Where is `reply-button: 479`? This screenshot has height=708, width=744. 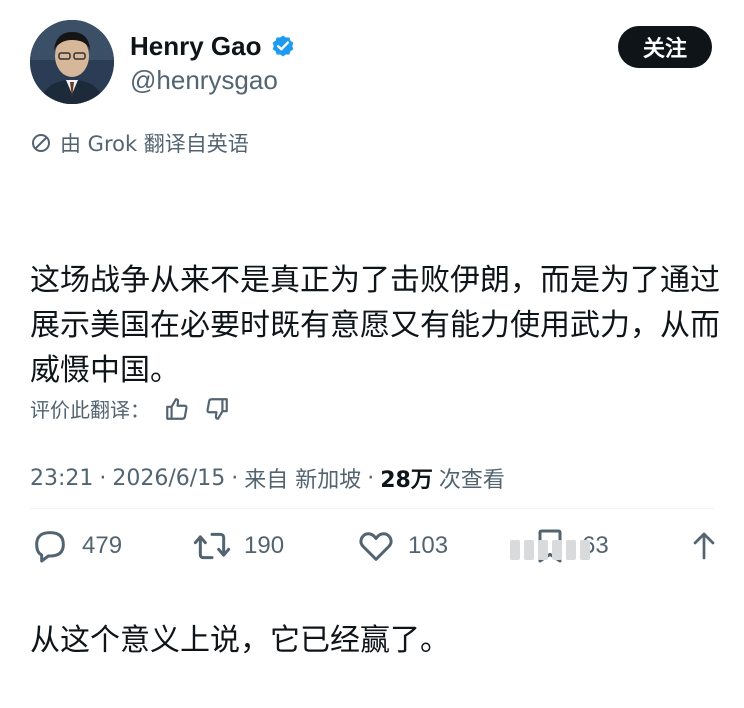
reply-button: 479 is located at coordinates (76, 546).